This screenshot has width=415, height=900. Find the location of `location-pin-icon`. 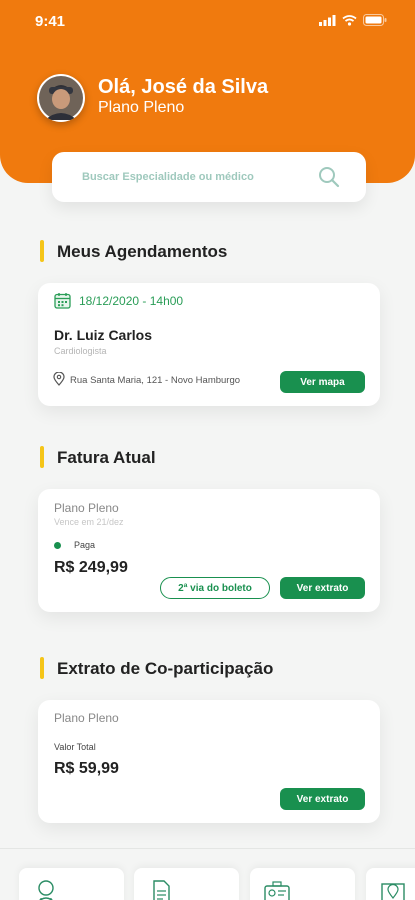

location-pin-icon is located at coordinates (59, 379).